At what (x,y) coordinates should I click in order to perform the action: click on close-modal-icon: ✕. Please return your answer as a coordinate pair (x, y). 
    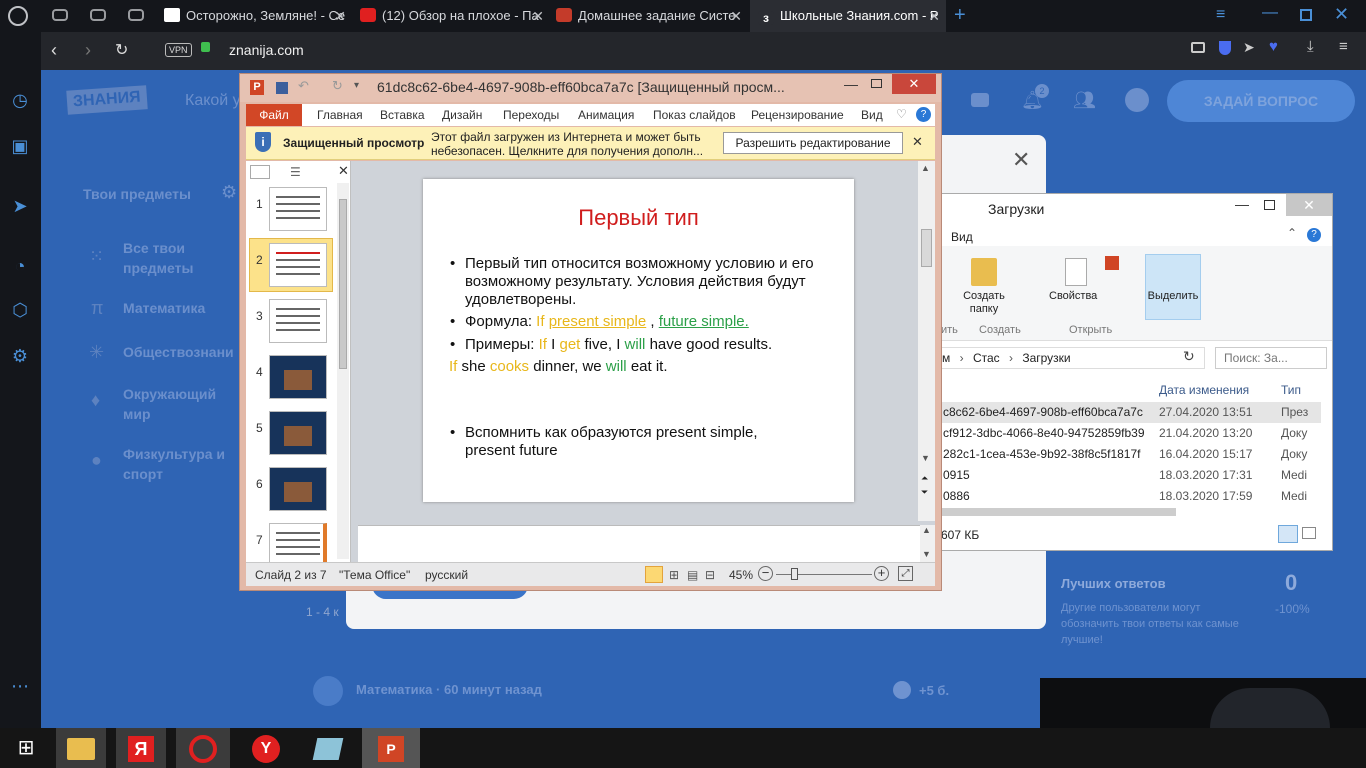
    Looking at the image, I should click on (1021, 160).